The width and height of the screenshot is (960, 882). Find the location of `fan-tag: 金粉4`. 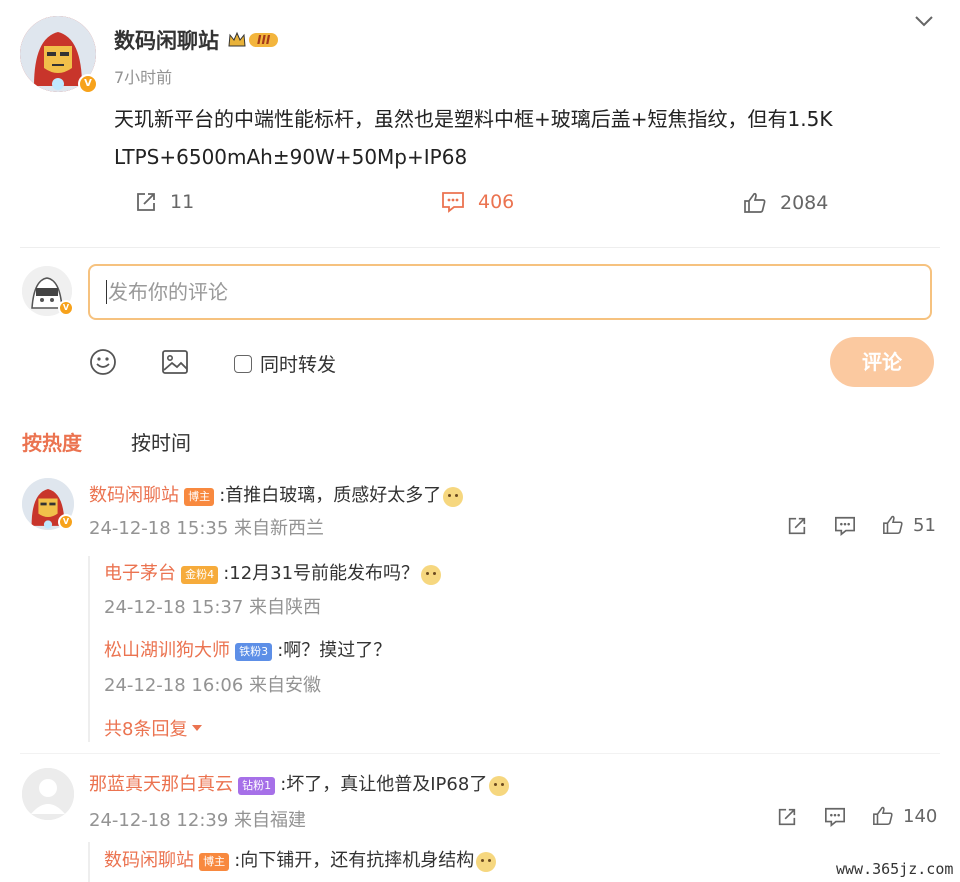

fan-tag: 金粉4 is located at coordinates (200, 574).